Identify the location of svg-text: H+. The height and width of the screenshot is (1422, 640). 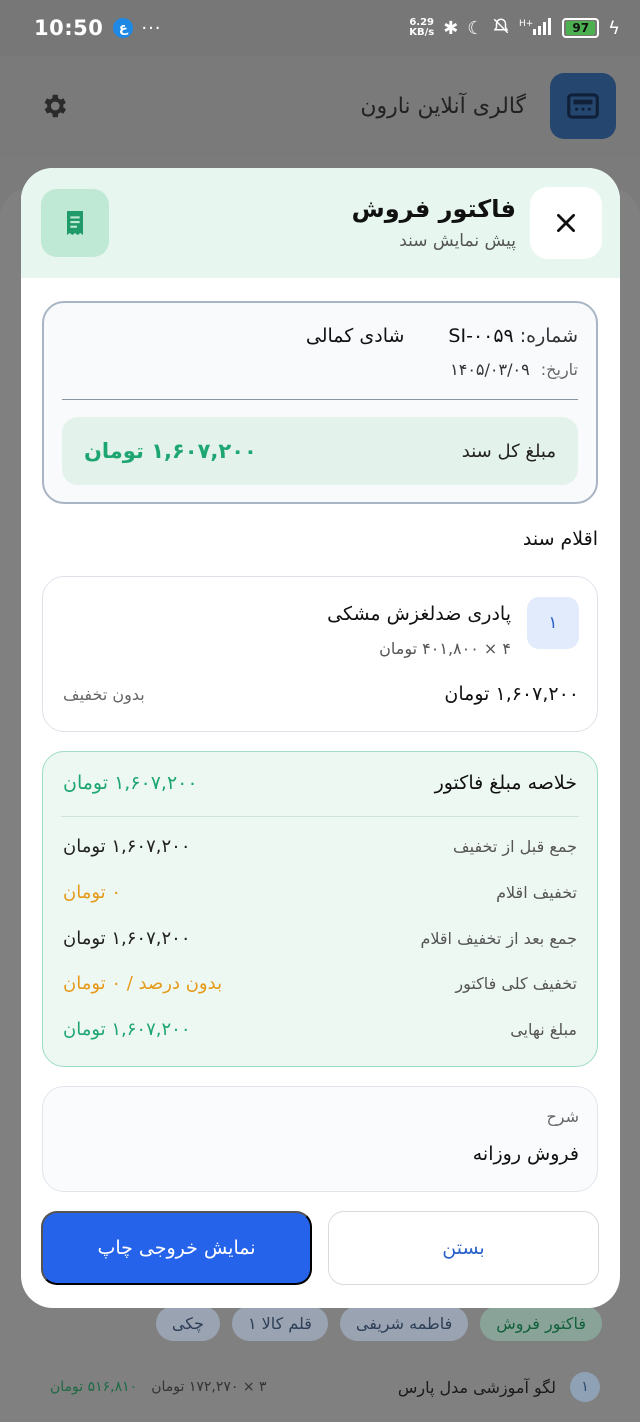
(526, 24).